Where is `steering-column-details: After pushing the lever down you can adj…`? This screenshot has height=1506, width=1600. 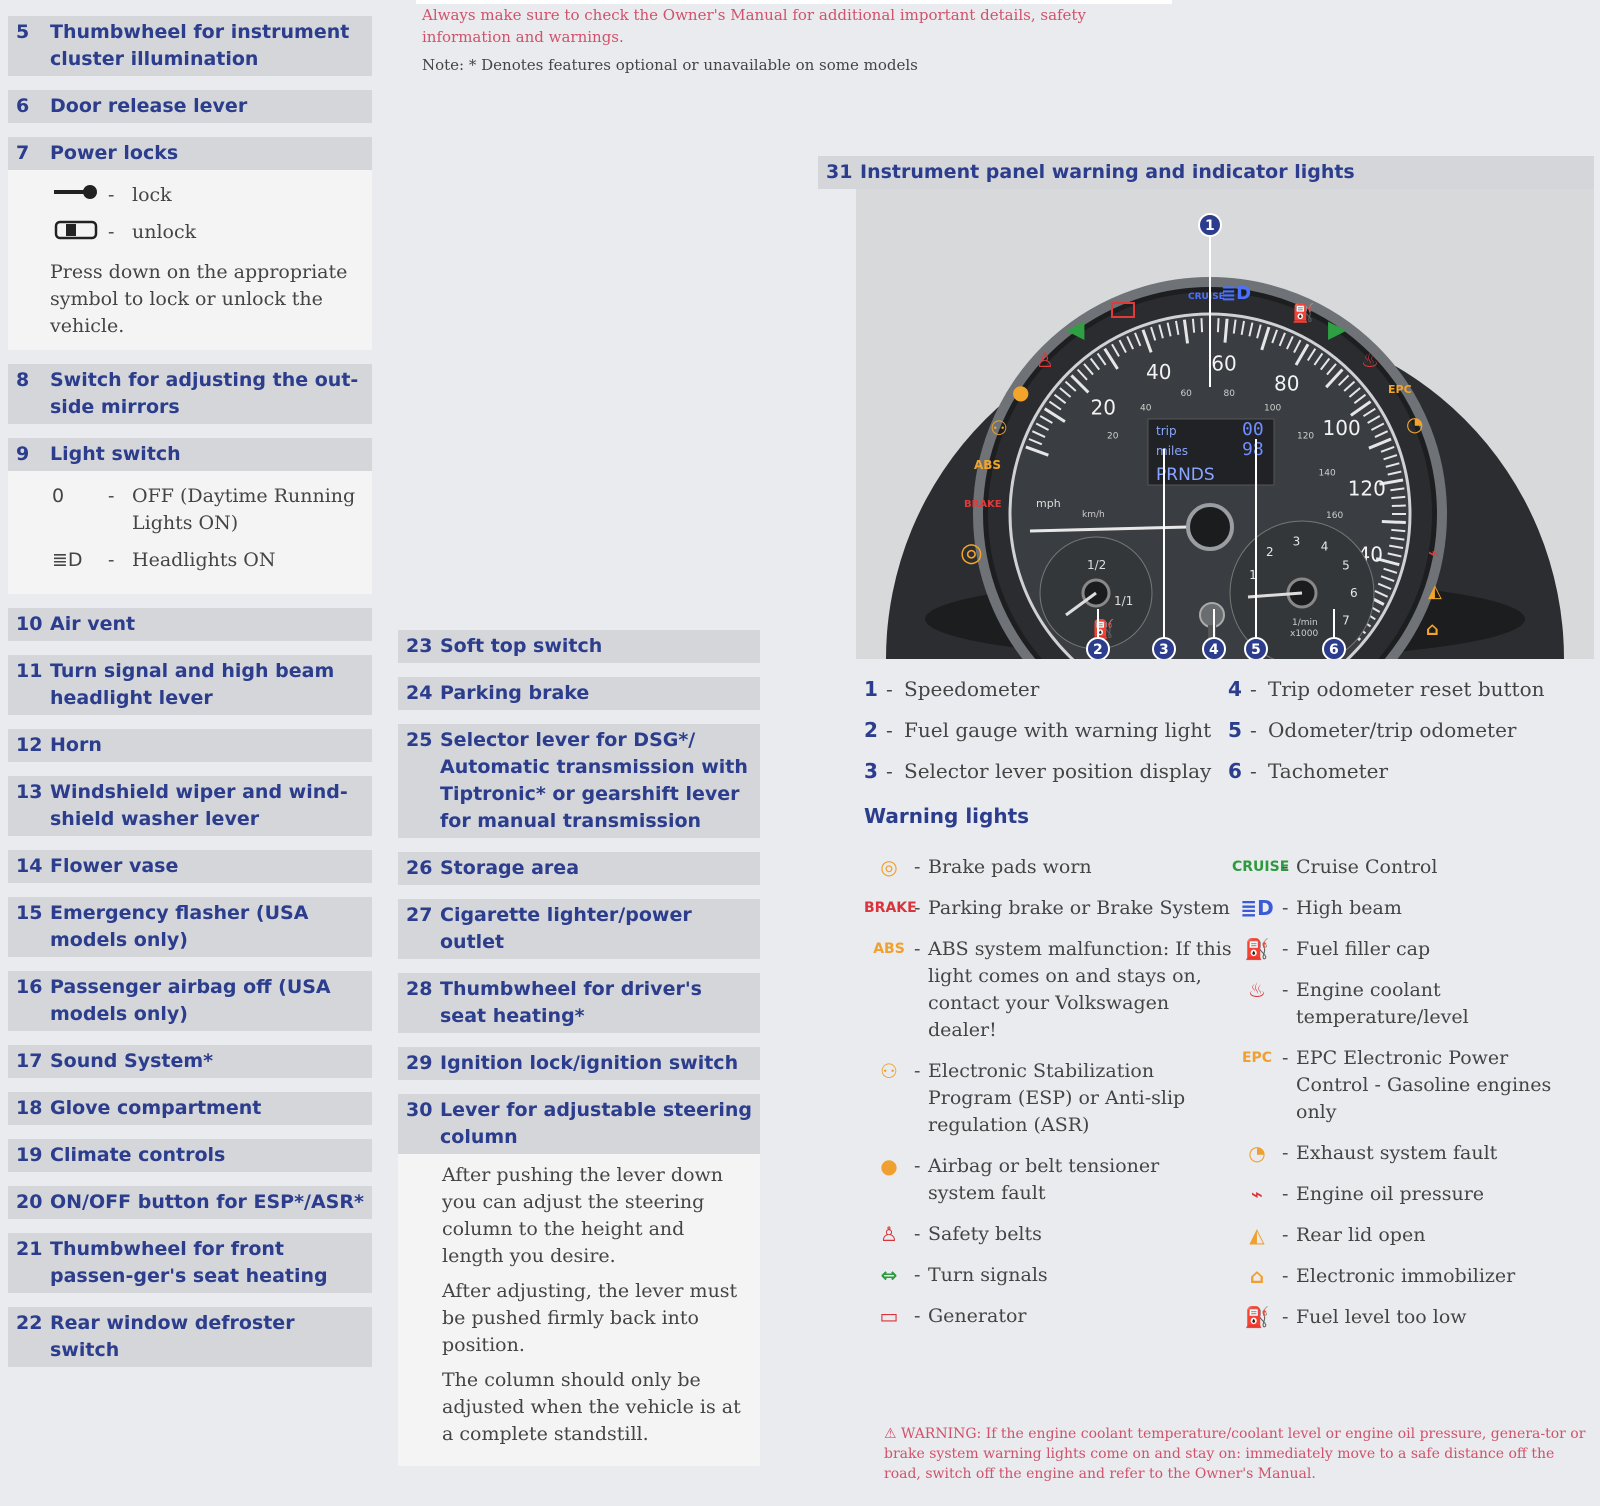 steering-column-details: After pushing the lever down you can adj… is located at coordinates (579, 1310).